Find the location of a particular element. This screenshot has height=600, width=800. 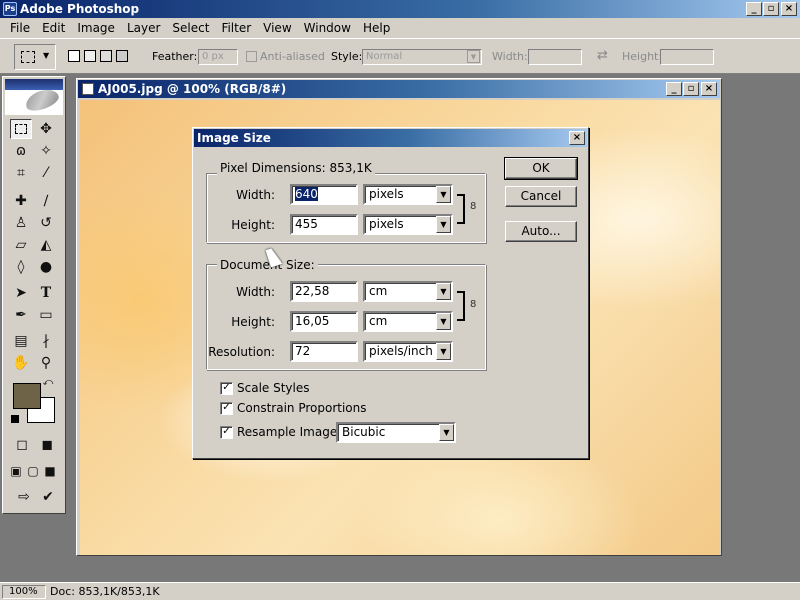

feather-input: 0 px is located at coordinates (218, 57).